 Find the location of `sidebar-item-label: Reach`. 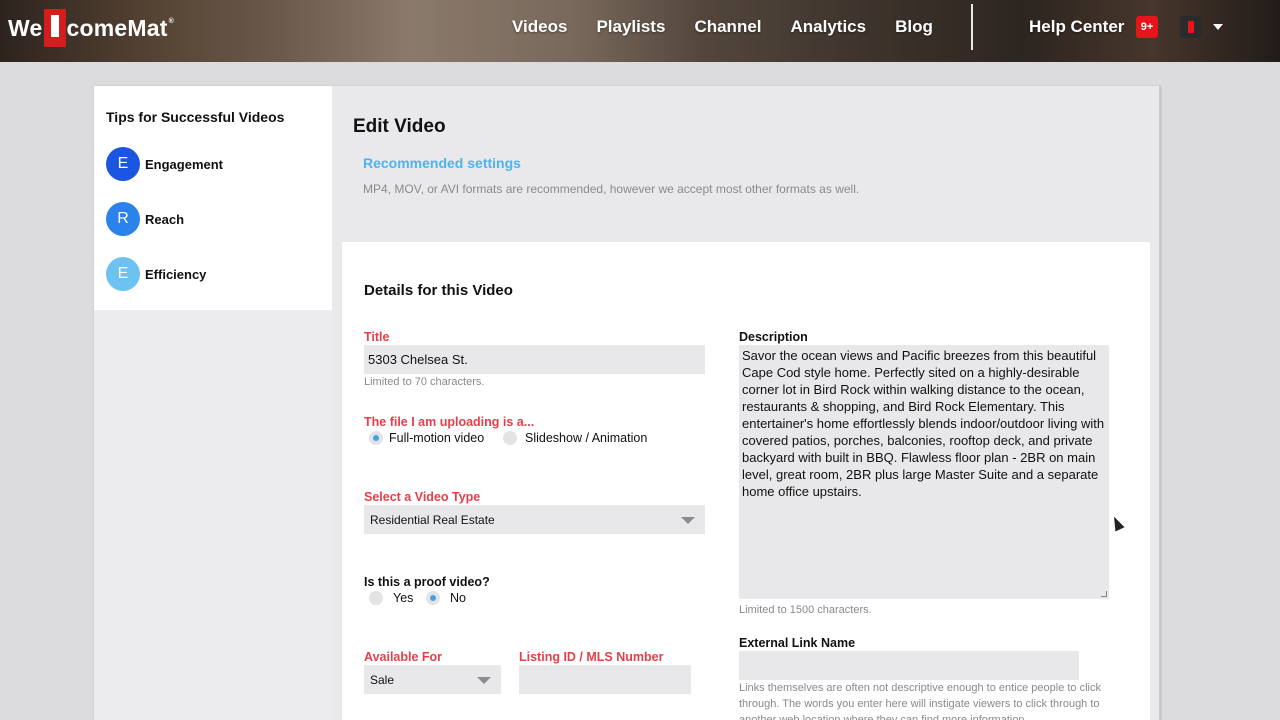

sidebar-item-label: Reach is located at coordinates (165, 219).